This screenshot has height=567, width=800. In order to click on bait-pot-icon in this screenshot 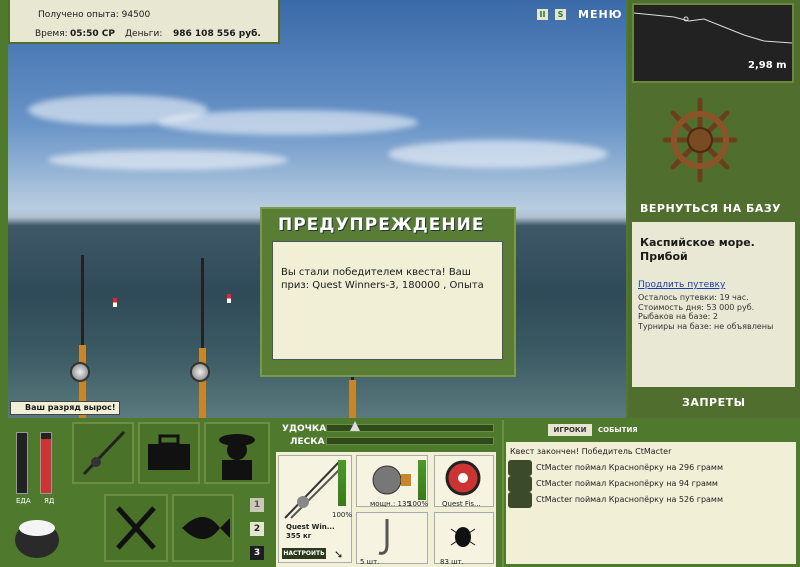, I will do `click(37, 535)`.